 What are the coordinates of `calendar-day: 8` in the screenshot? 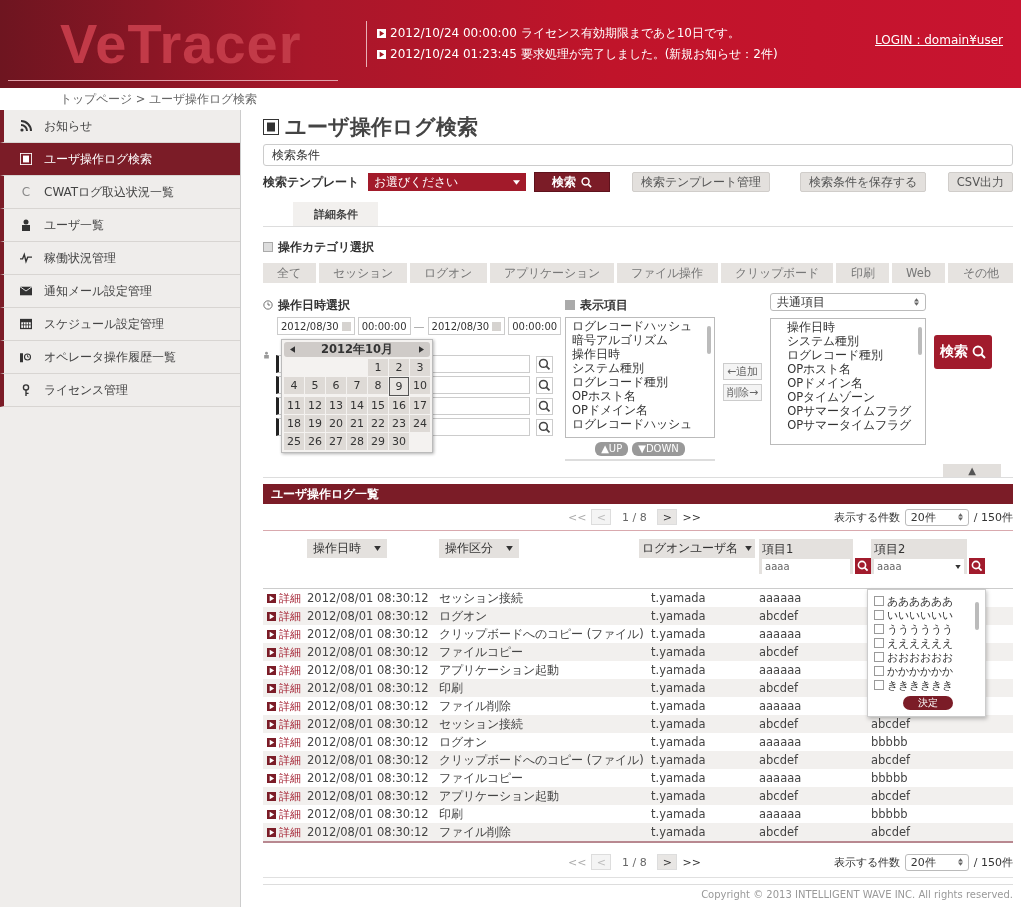 It's located at (378, 385).